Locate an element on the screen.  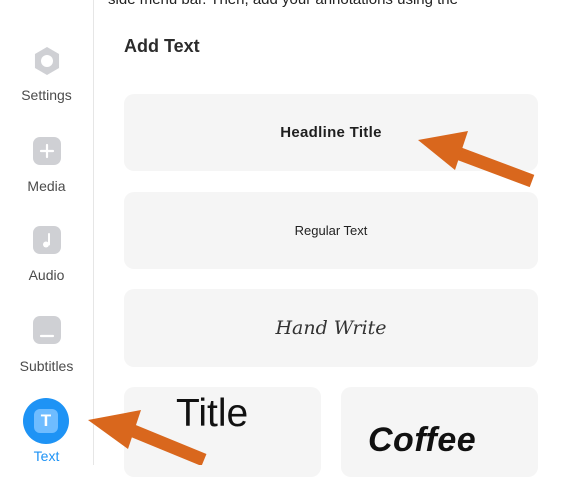
hand-write-preset: Hand Write is located at coordinates (331, 328).